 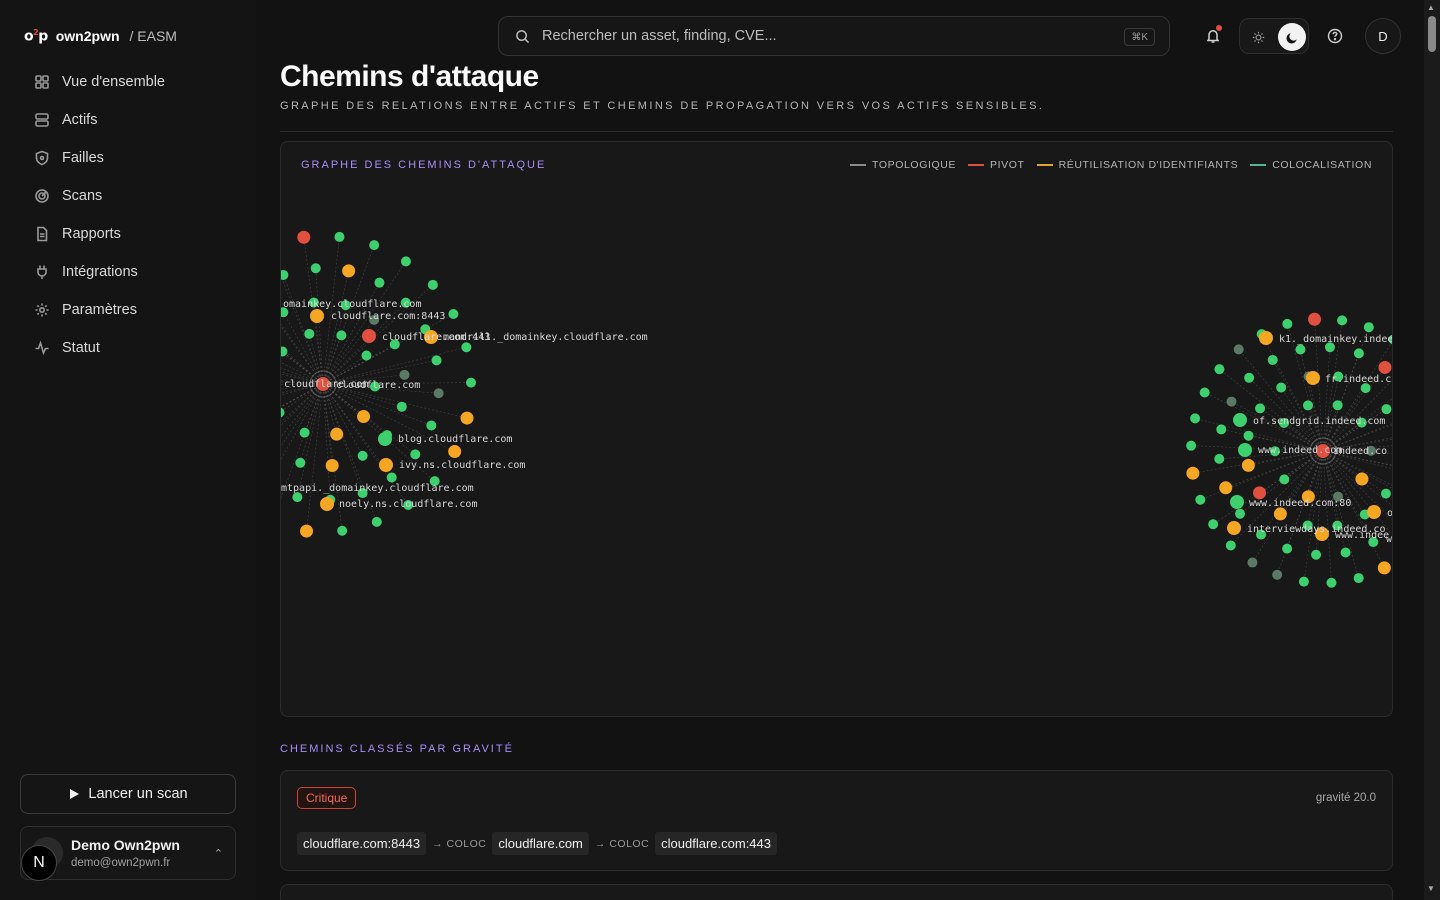 What do you see at coordinates (128, 196) in the screenshot?
I see `sidebar-item-scans: Scans` at bounding box center [128, 196].